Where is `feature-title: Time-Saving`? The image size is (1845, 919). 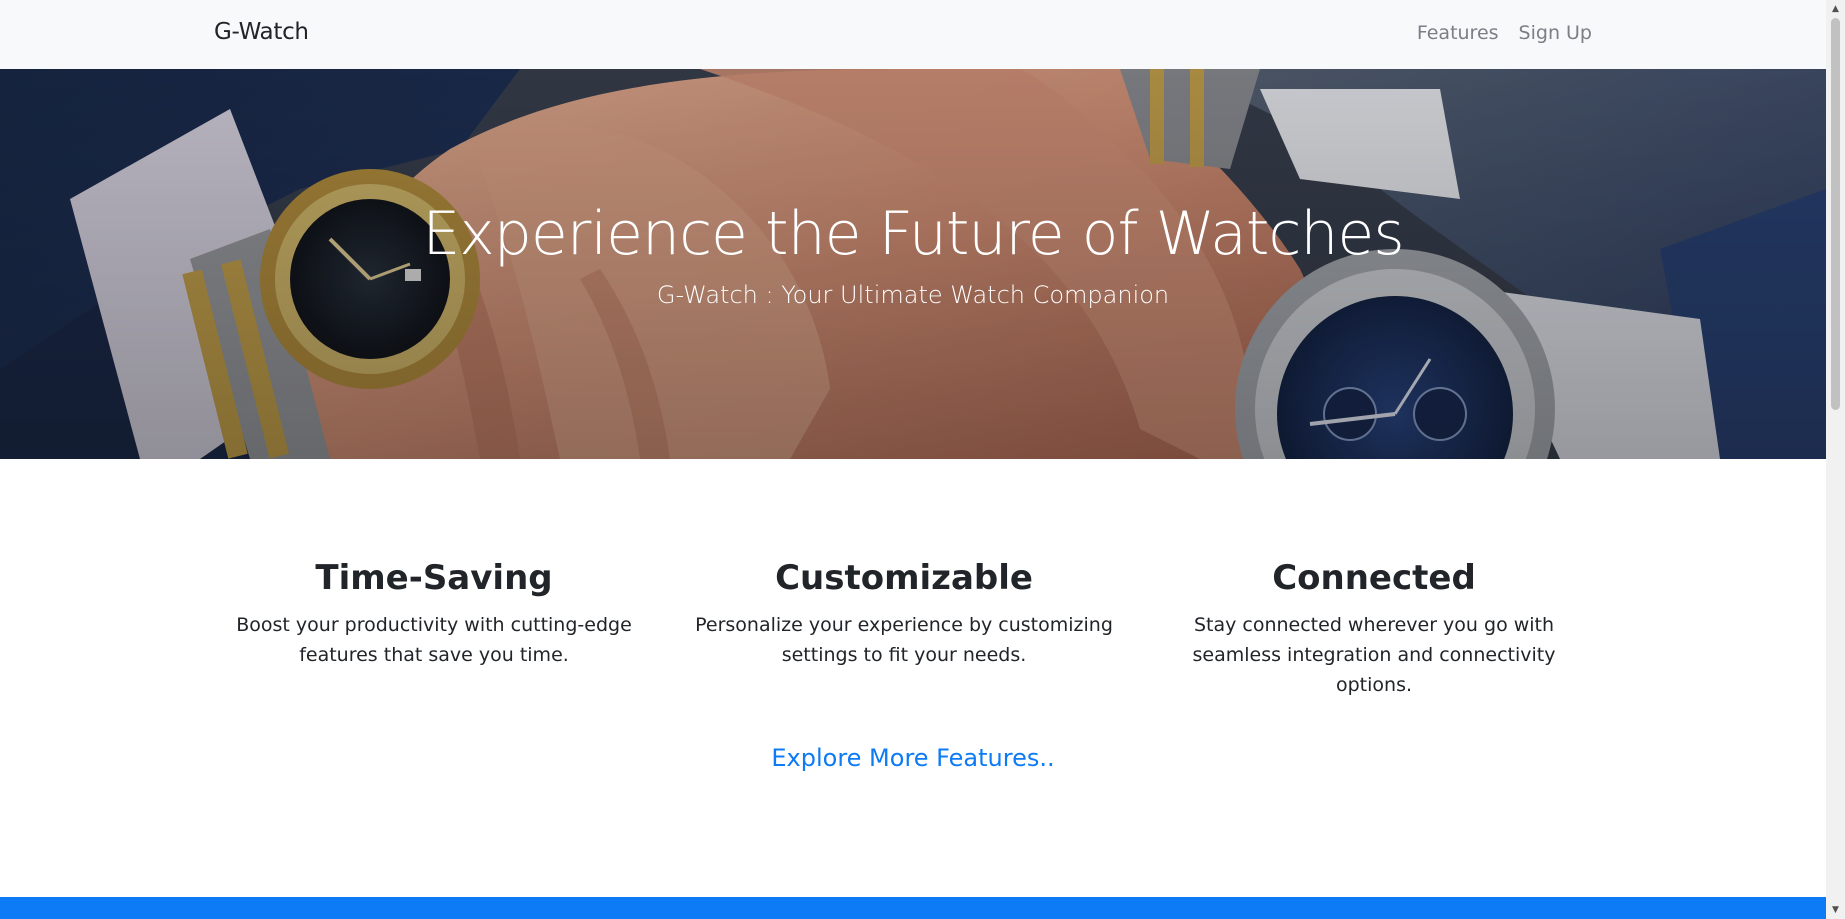
feature-title: Time-Saving is located at coordinates (434, 578).